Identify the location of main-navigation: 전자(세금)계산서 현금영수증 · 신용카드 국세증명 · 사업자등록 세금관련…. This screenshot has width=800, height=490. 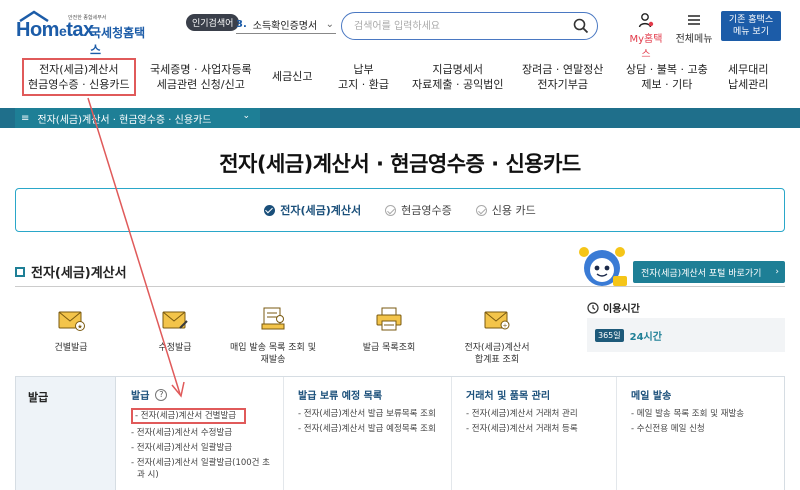
(400, 79).